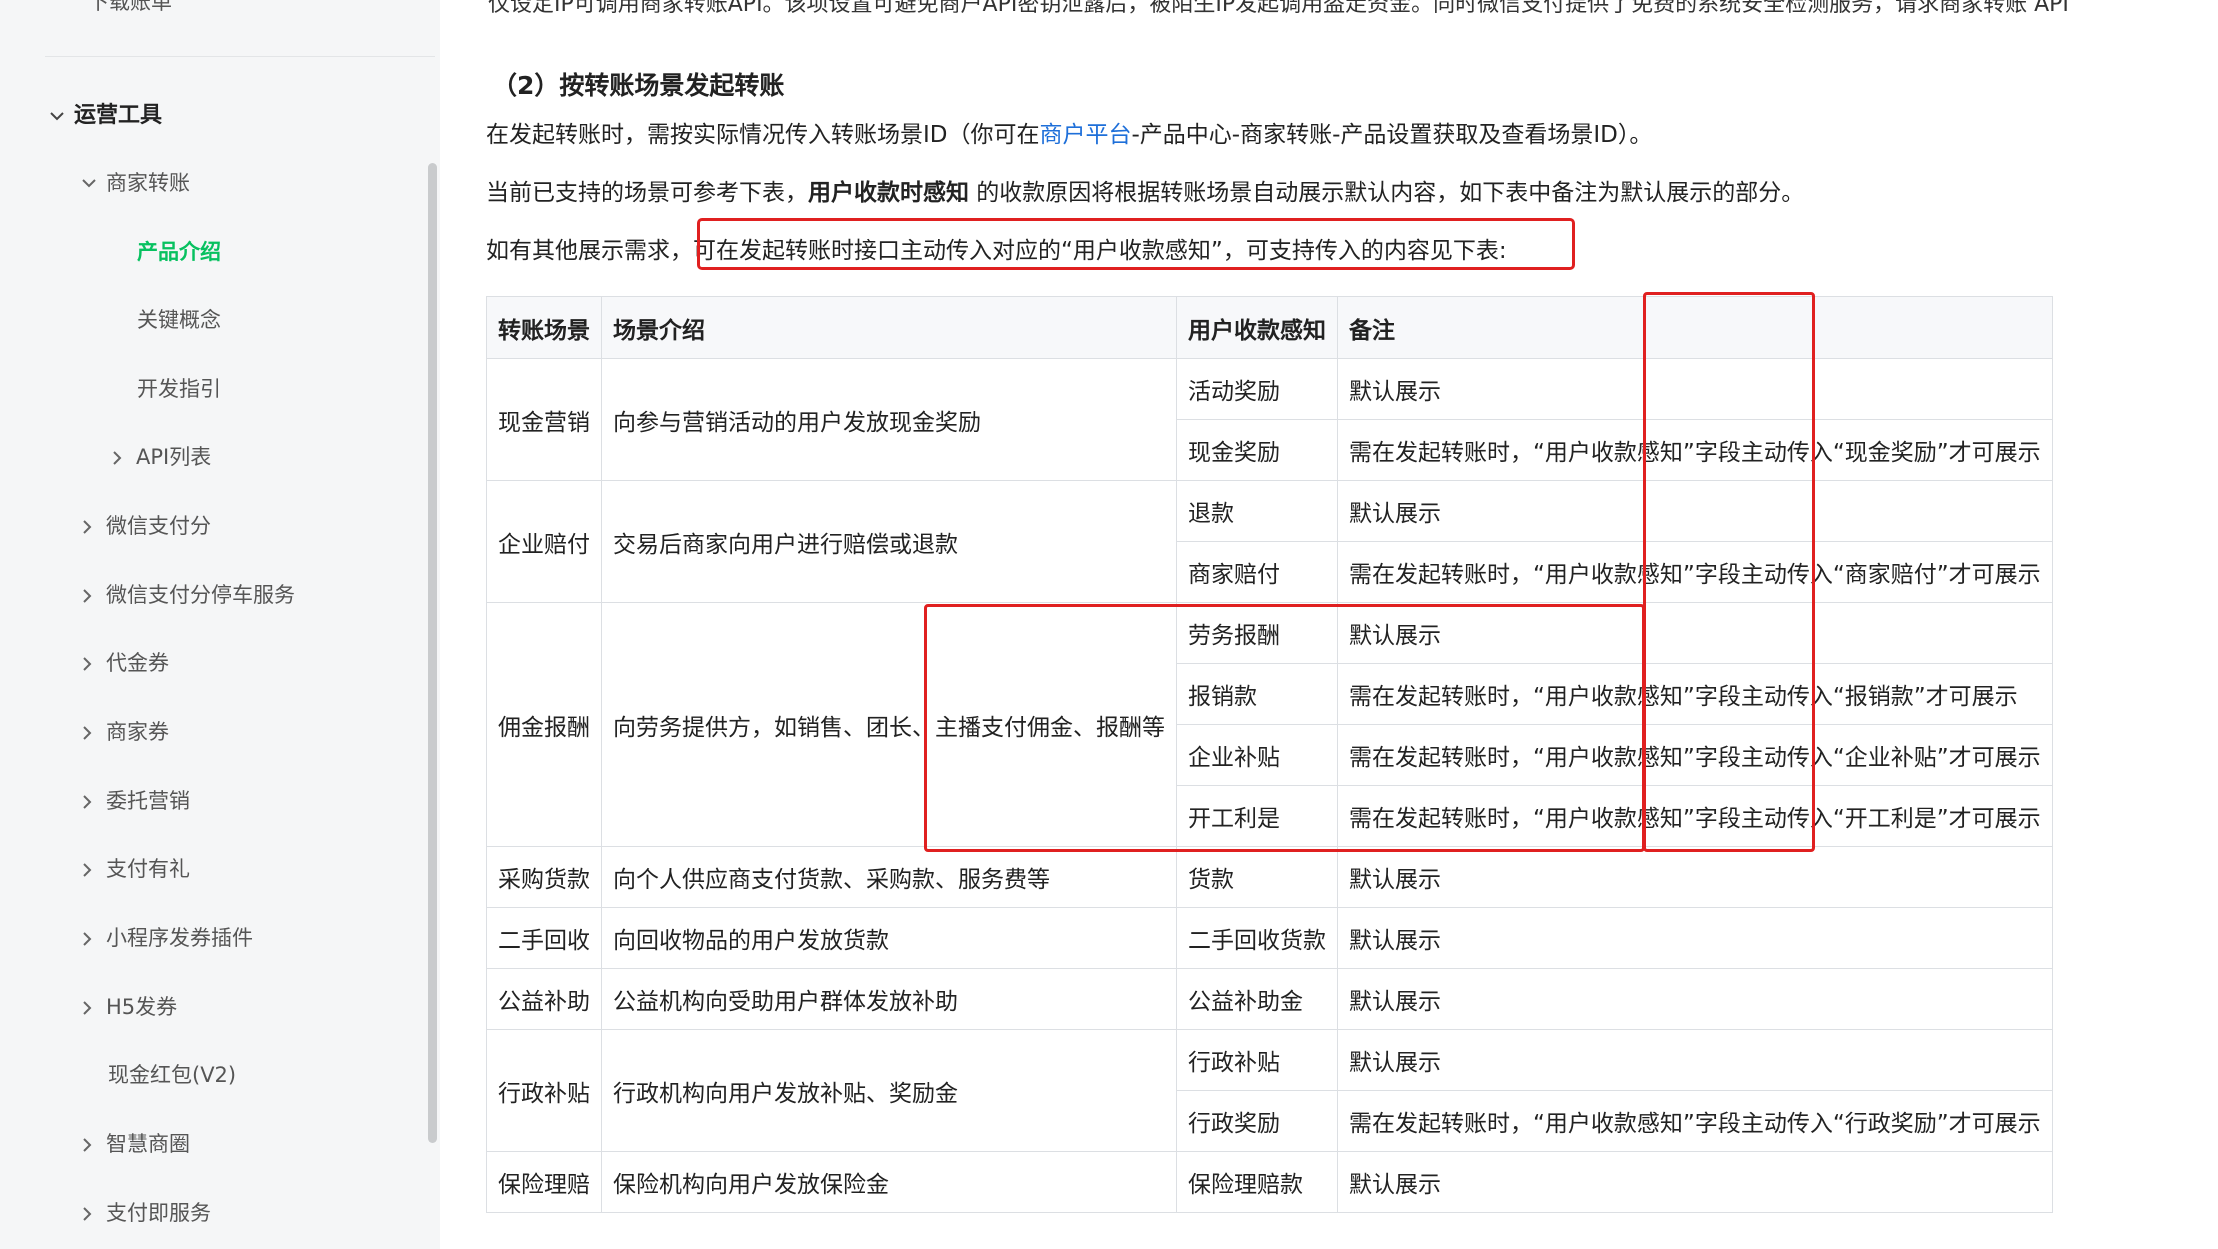  I want to click on cell-scene: 采购货款, so click(544, 877).